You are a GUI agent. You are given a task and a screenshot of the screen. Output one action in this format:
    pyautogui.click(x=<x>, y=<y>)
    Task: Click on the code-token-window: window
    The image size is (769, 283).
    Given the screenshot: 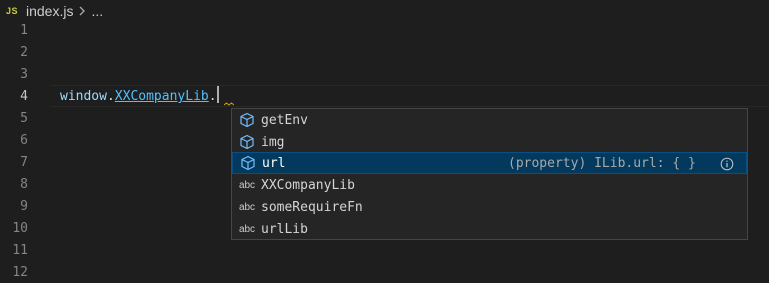 What is the action you would take?
    pyautogui.click(x=83, y=96)
    